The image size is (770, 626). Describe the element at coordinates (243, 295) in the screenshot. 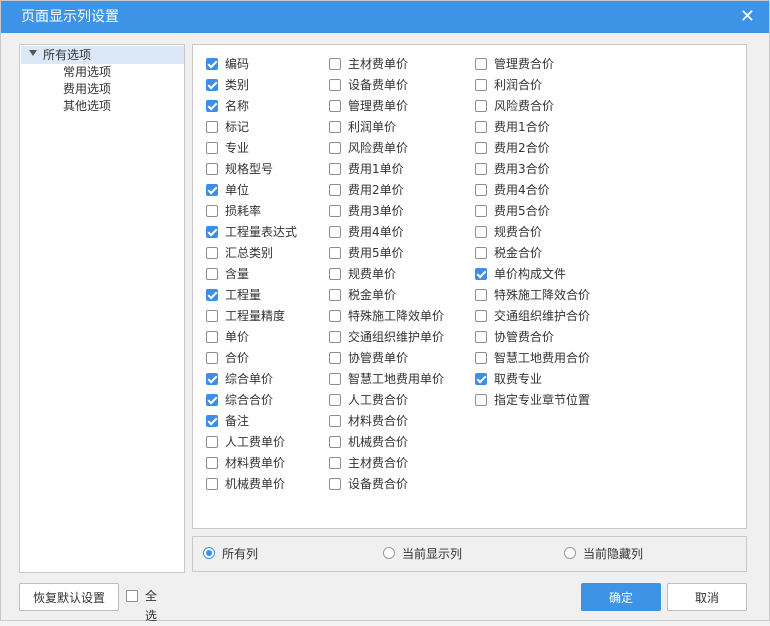

I see `column-option-label: 工程量` at that location.